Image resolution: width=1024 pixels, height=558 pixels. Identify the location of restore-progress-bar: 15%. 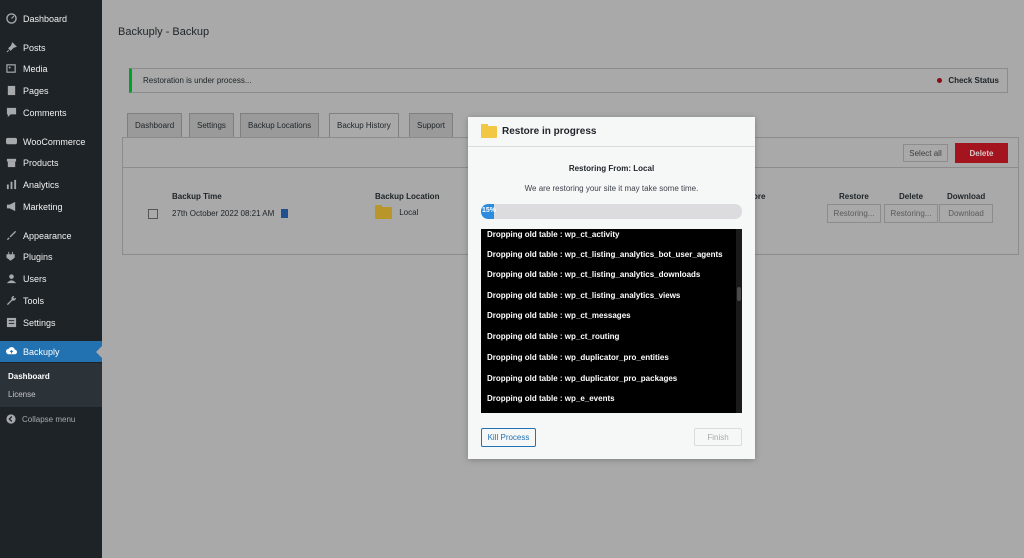
(611, 211).